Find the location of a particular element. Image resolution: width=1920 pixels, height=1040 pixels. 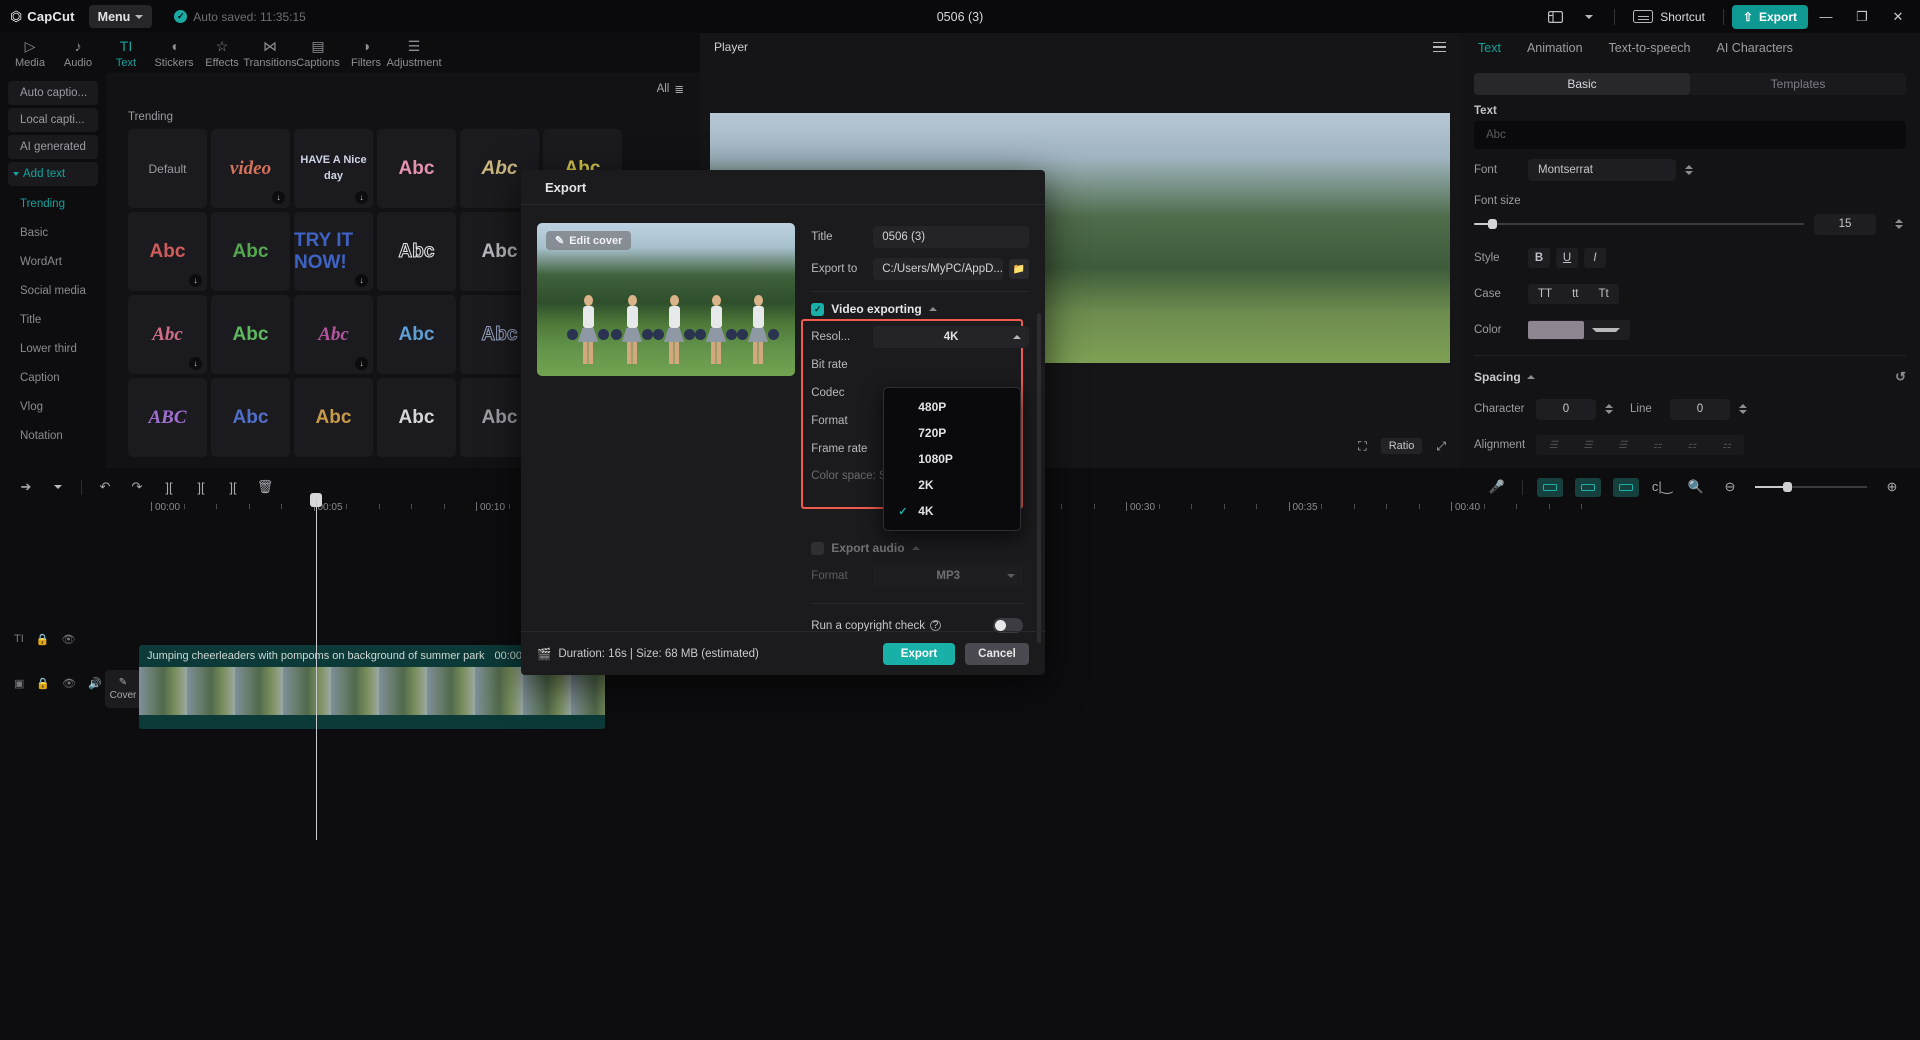

tab-text: Text is located at coordinates (1489, 48).